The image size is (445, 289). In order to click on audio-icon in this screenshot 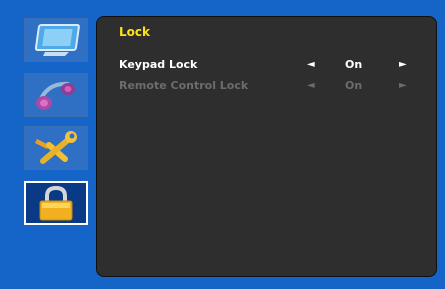, I will do `click(55, 95)`.